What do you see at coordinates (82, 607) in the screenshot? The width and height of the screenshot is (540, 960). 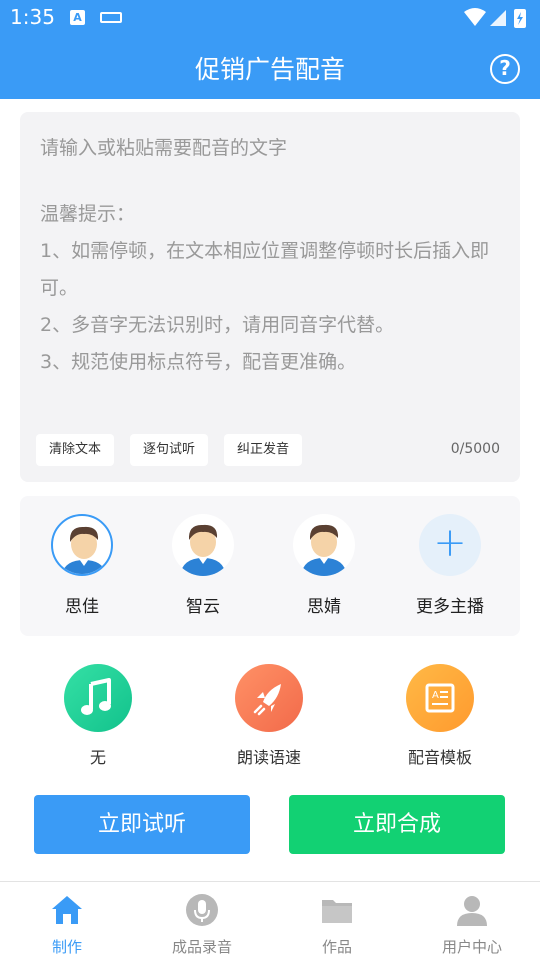 I see `voice-name: 思佳` at bounding box center [82, 607].